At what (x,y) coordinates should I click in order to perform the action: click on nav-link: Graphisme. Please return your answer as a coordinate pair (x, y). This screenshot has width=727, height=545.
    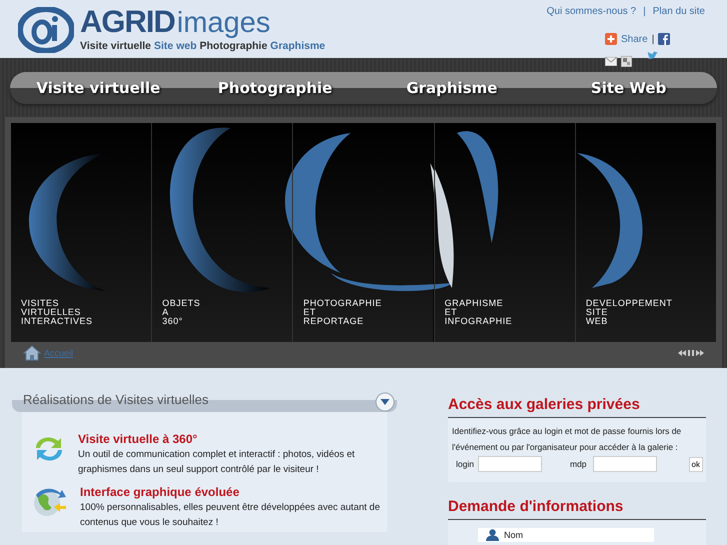
    Looking at the image, I should click on (452, 88).